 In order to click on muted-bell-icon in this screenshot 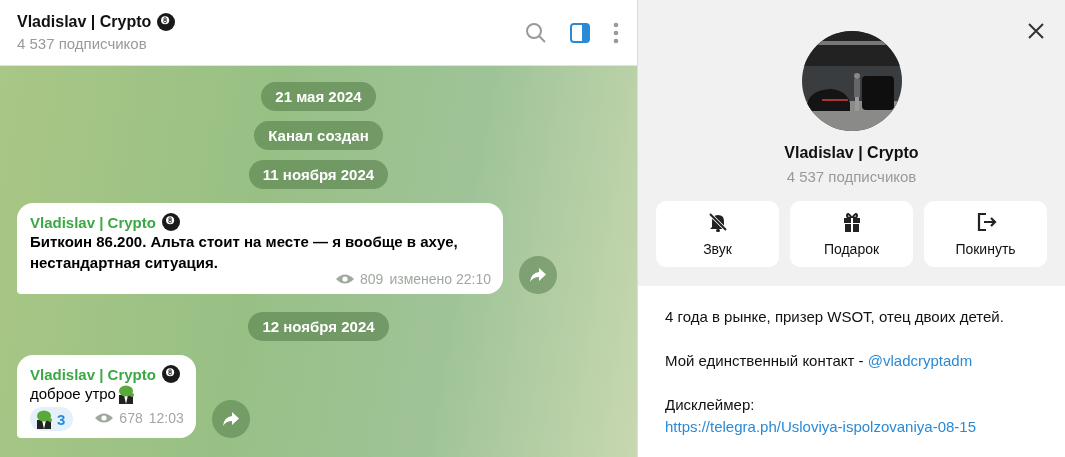, I will do `click(717, 222)`.